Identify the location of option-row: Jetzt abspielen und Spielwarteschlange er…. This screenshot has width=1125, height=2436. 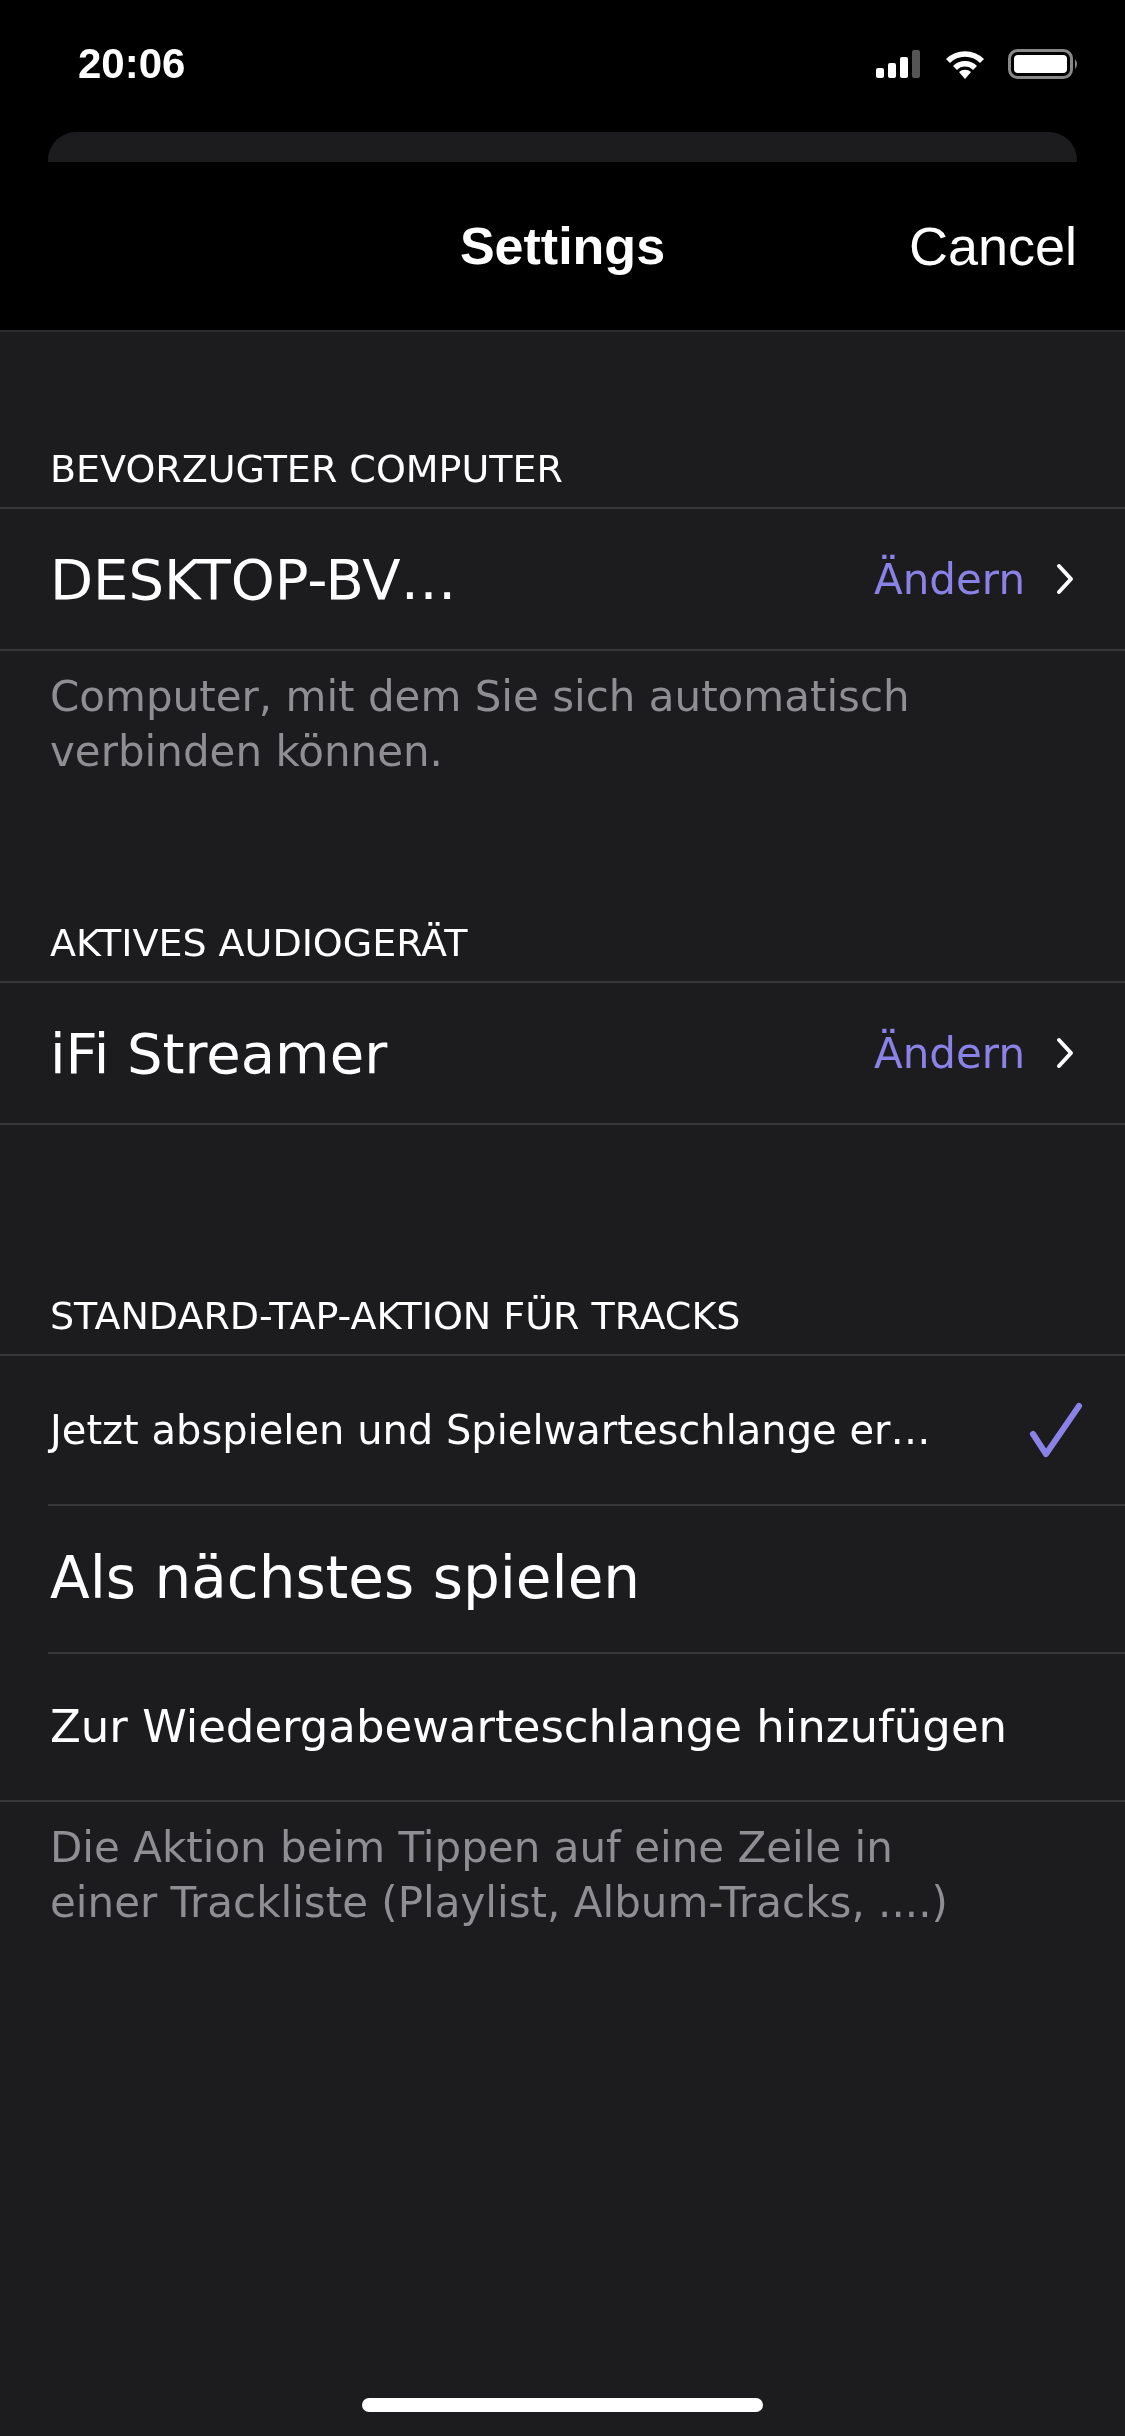
(562, 1430).